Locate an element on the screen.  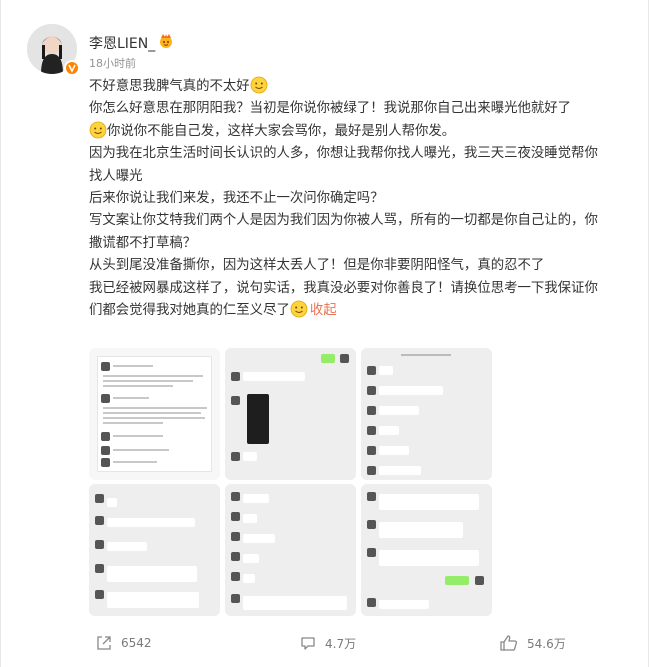
comment-button: 4.7万 is located at coordinates (327, 643).